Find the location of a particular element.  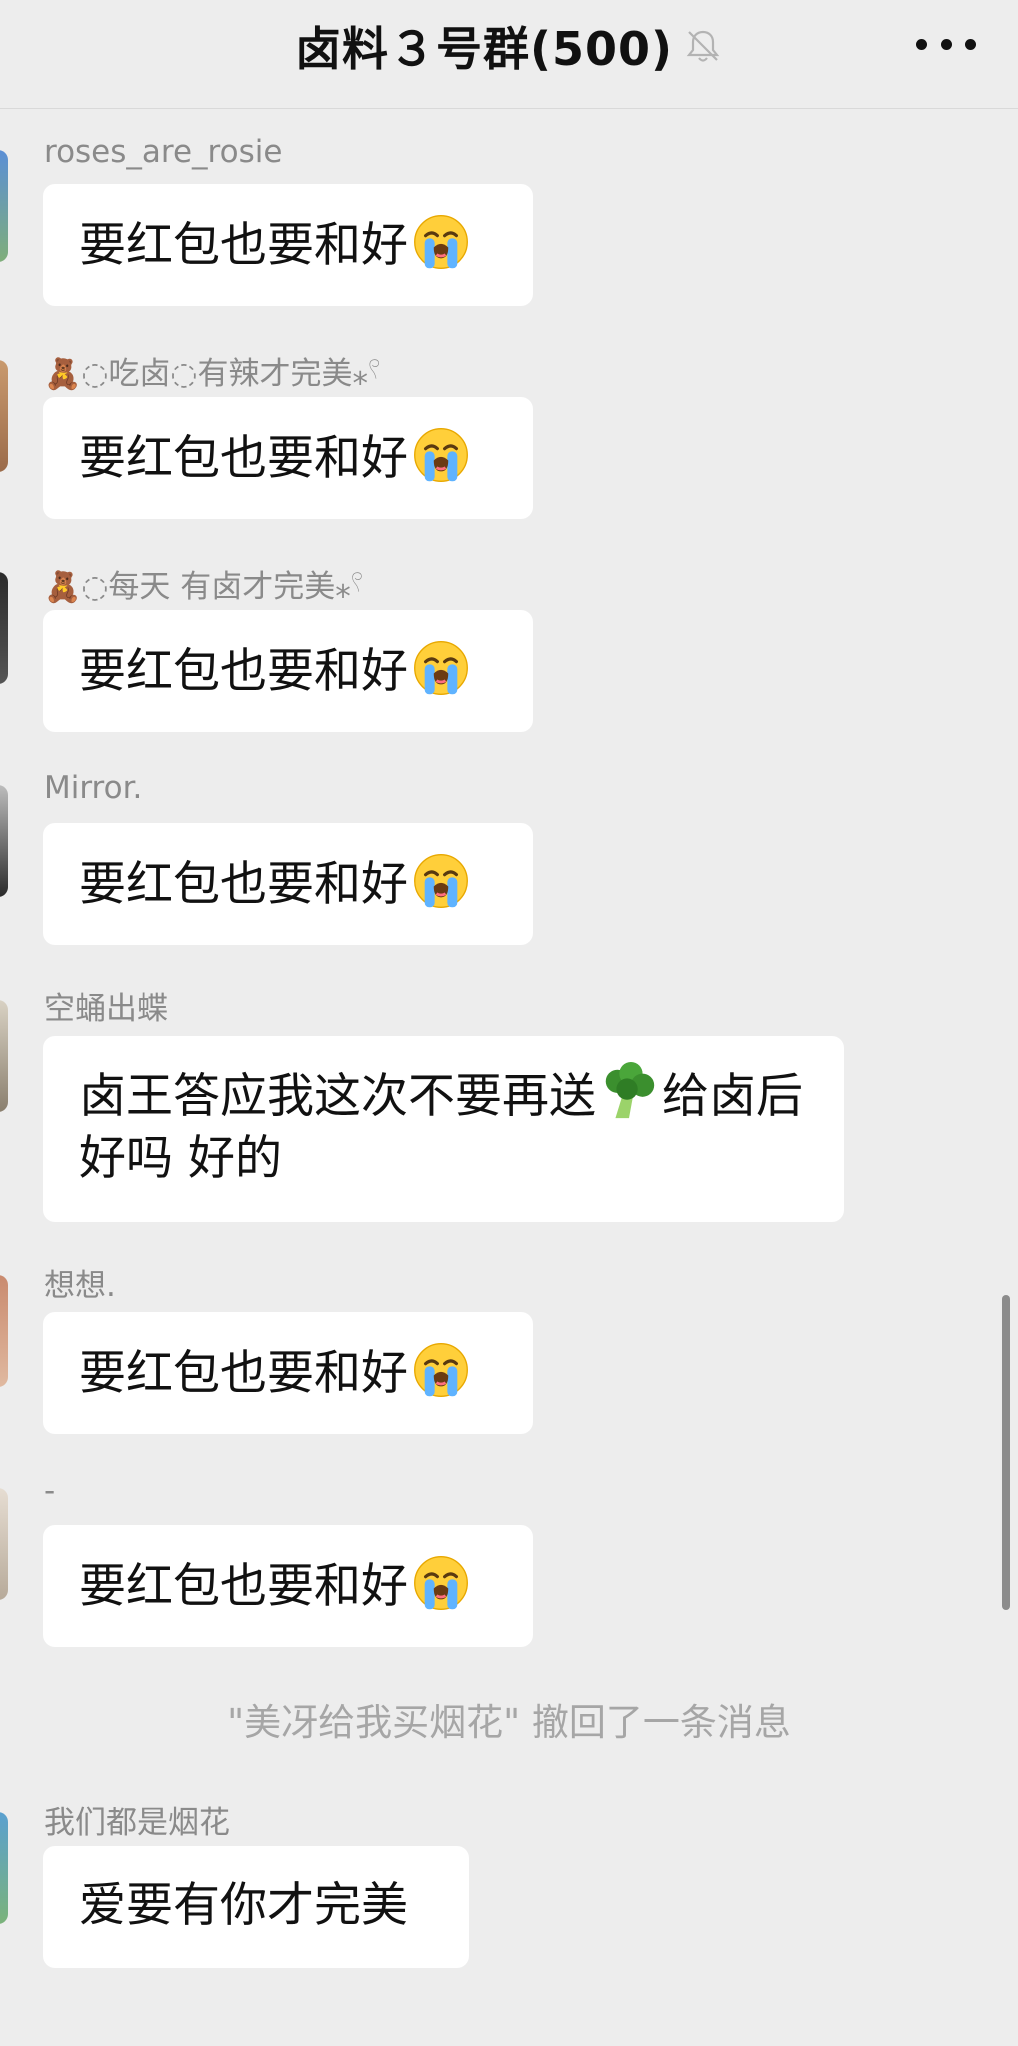

sender-name: 🧸◌吃卤◌有辣才完美⁎𓍢 is located at coordinates (212, 374).